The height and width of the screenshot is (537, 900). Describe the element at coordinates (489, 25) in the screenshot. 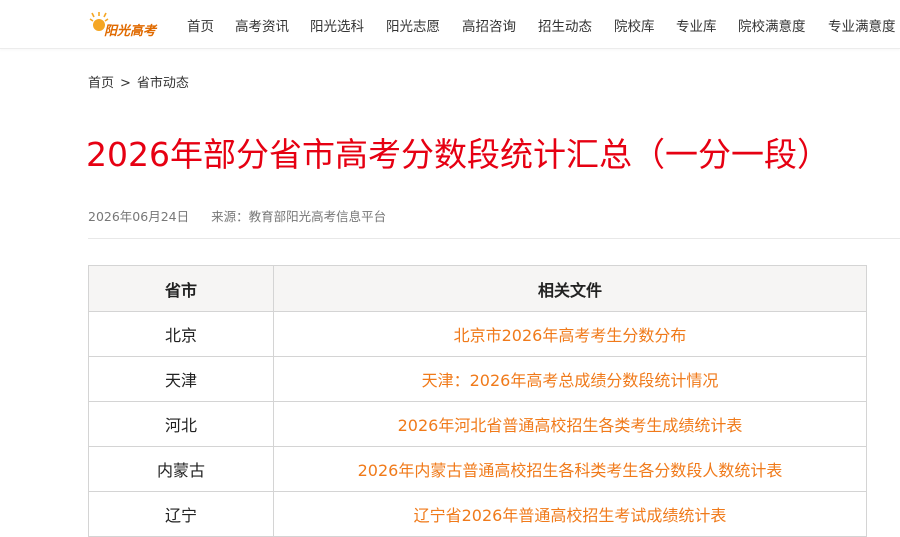

I see `nav-item-consulting: 高招咨询` at that location.